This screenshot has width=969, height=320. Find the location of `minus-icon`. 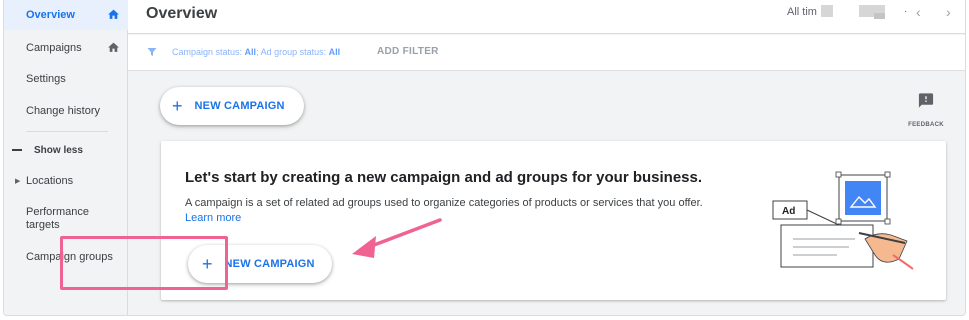

minus-icon is located at coordinates (17, 150).